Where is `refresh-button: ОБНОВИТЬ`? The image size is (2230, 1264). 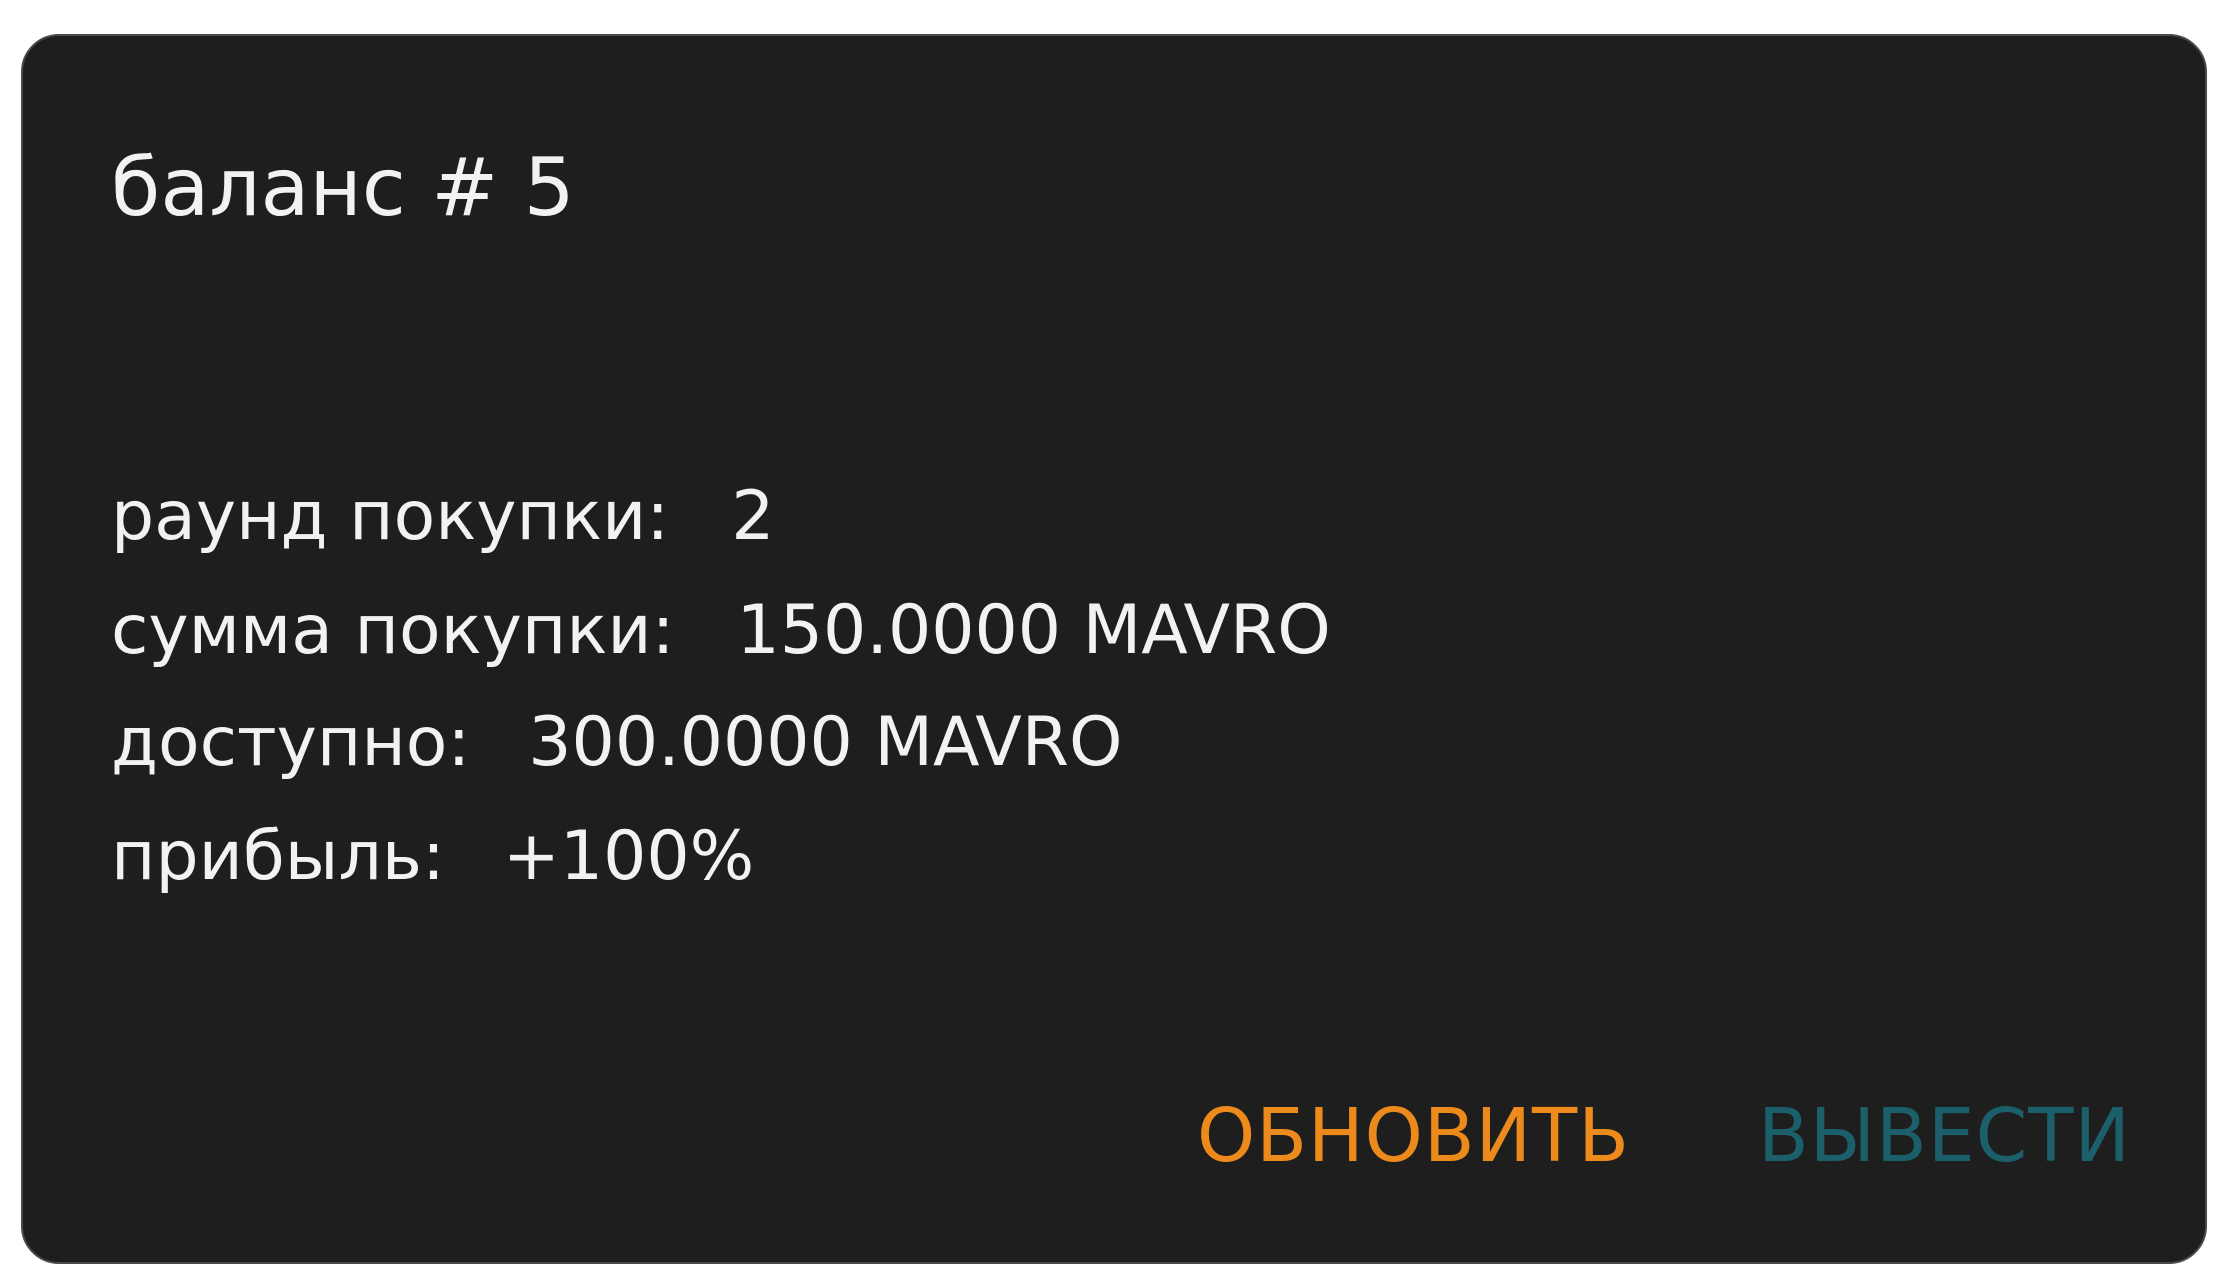
refresh-button: ОБНОВИТЬ is located at coordinates (1413, 1136).